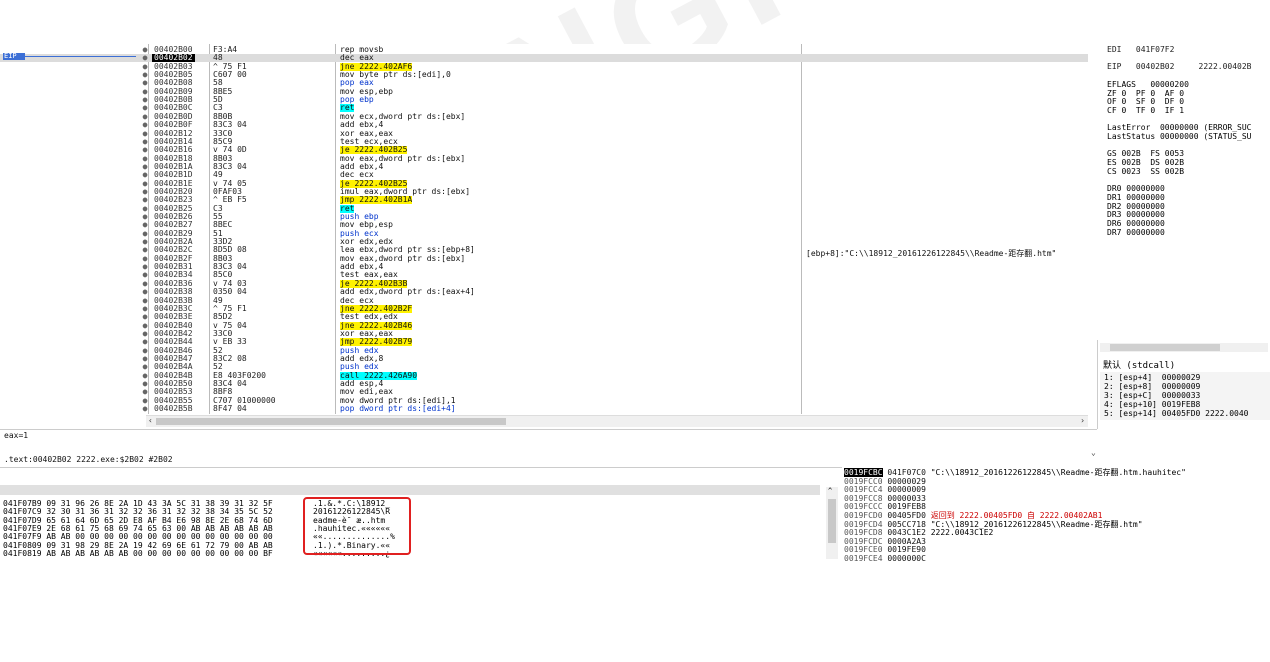 The height and width of the screenshot is (662, 1270). Describe the element at coordinates (410, 490) in the screenshot. I see `dump-header` at that location.